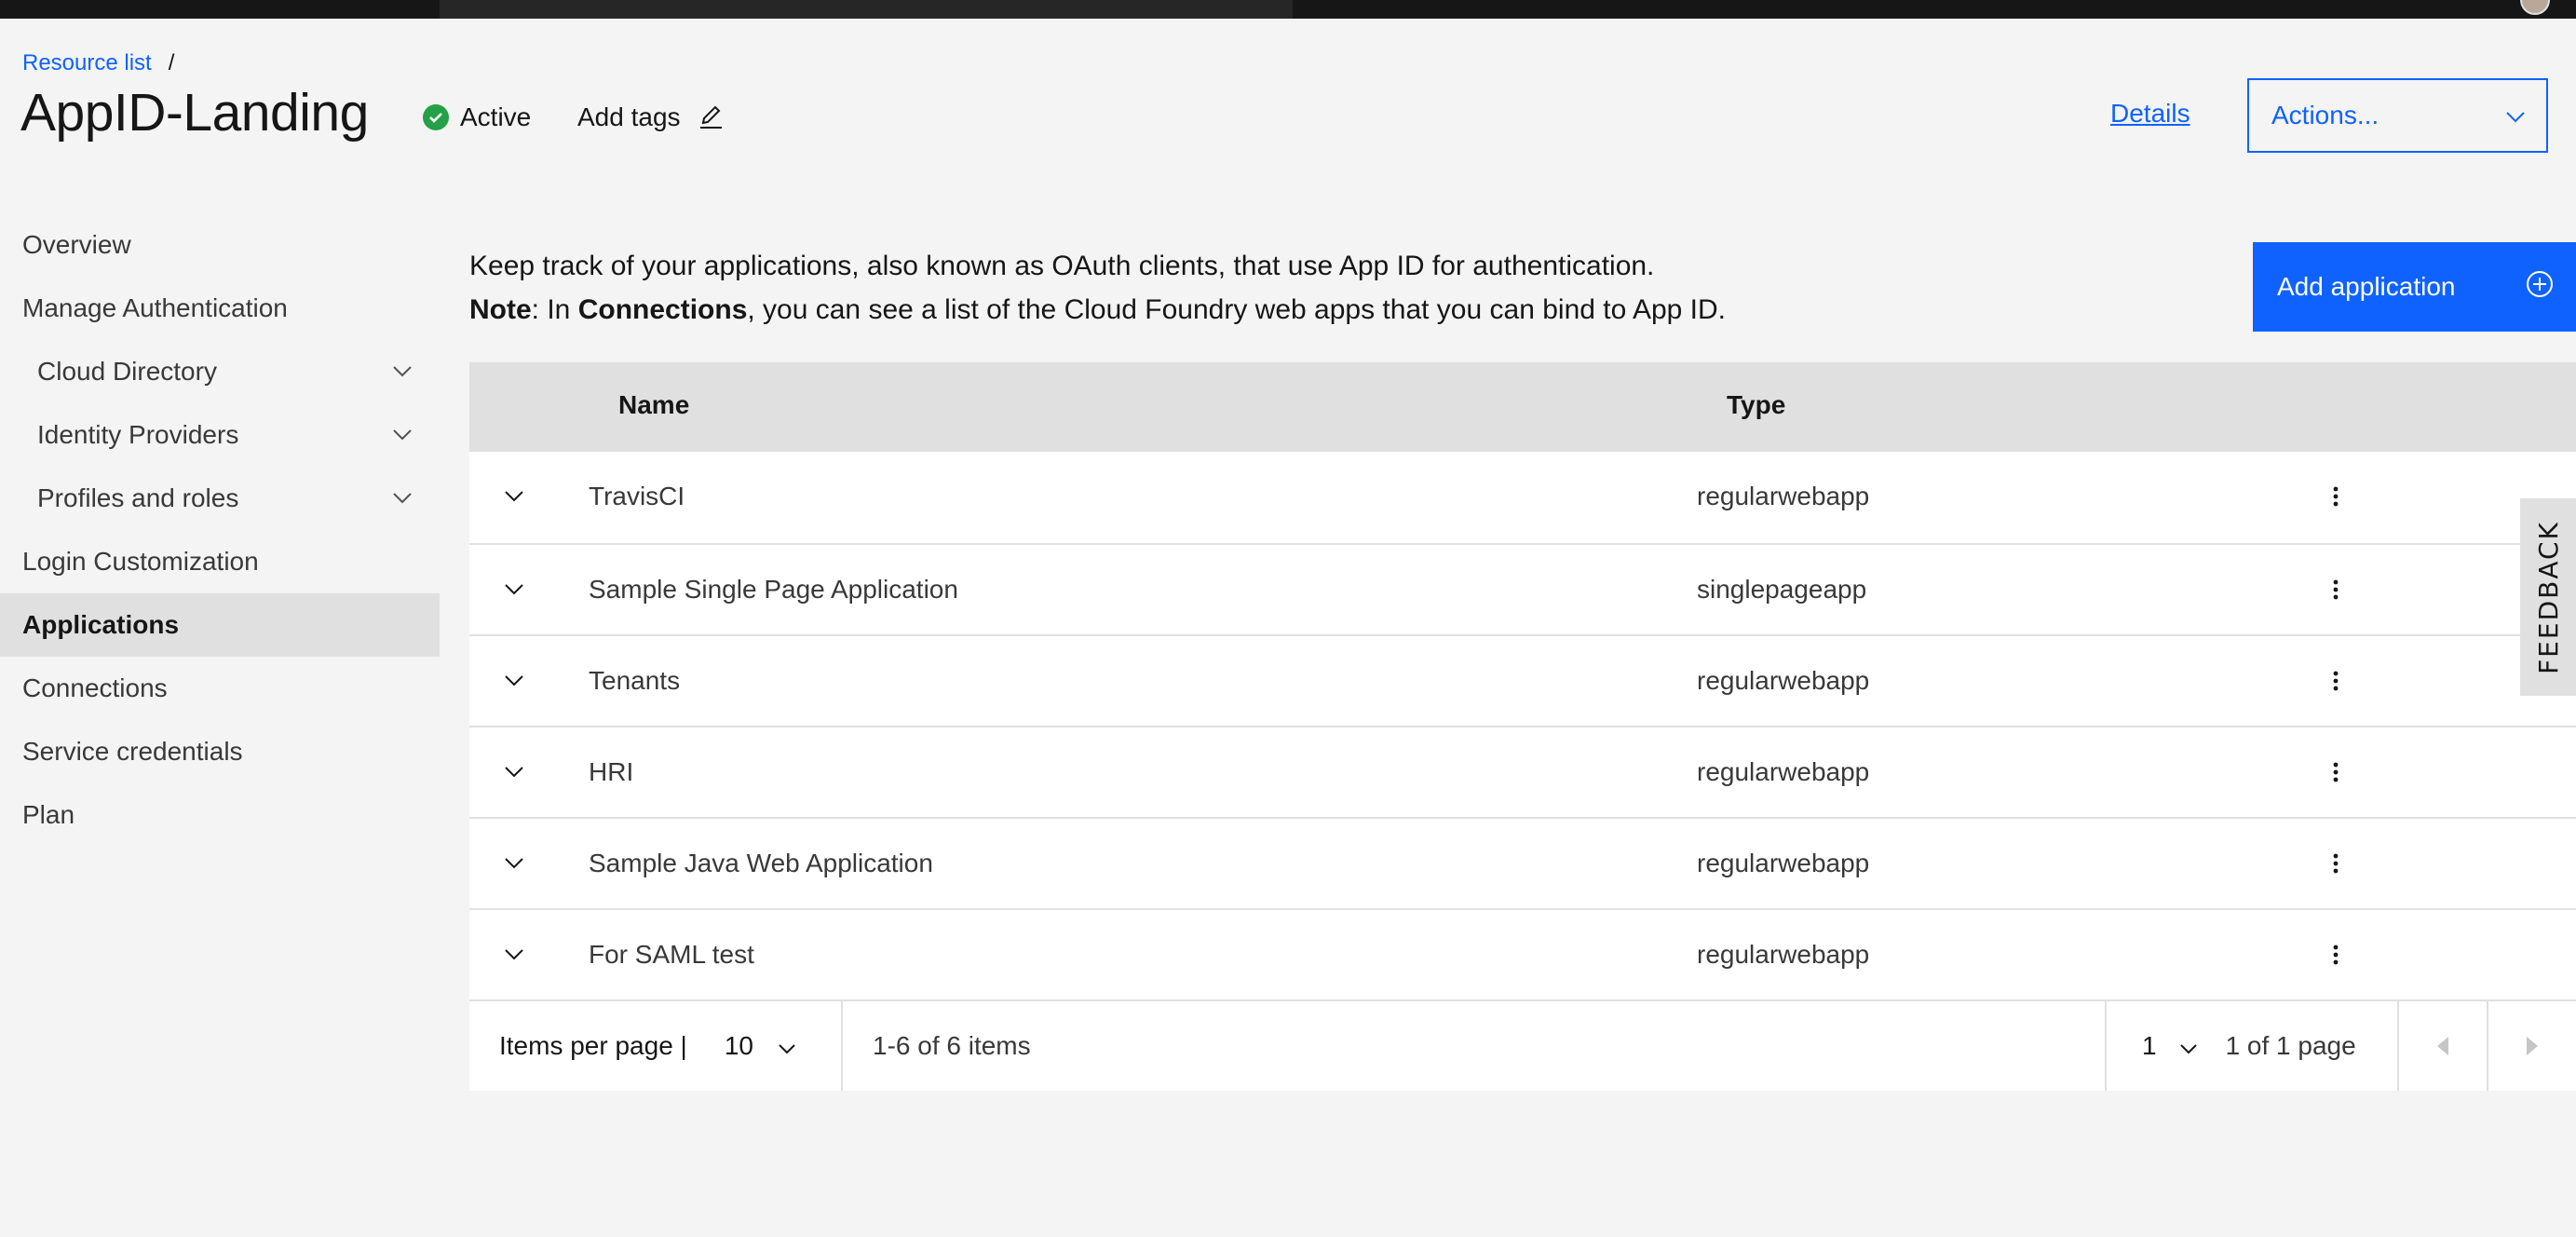  I want to click on sidebar-item-overview: Overview, so click(220, 245).